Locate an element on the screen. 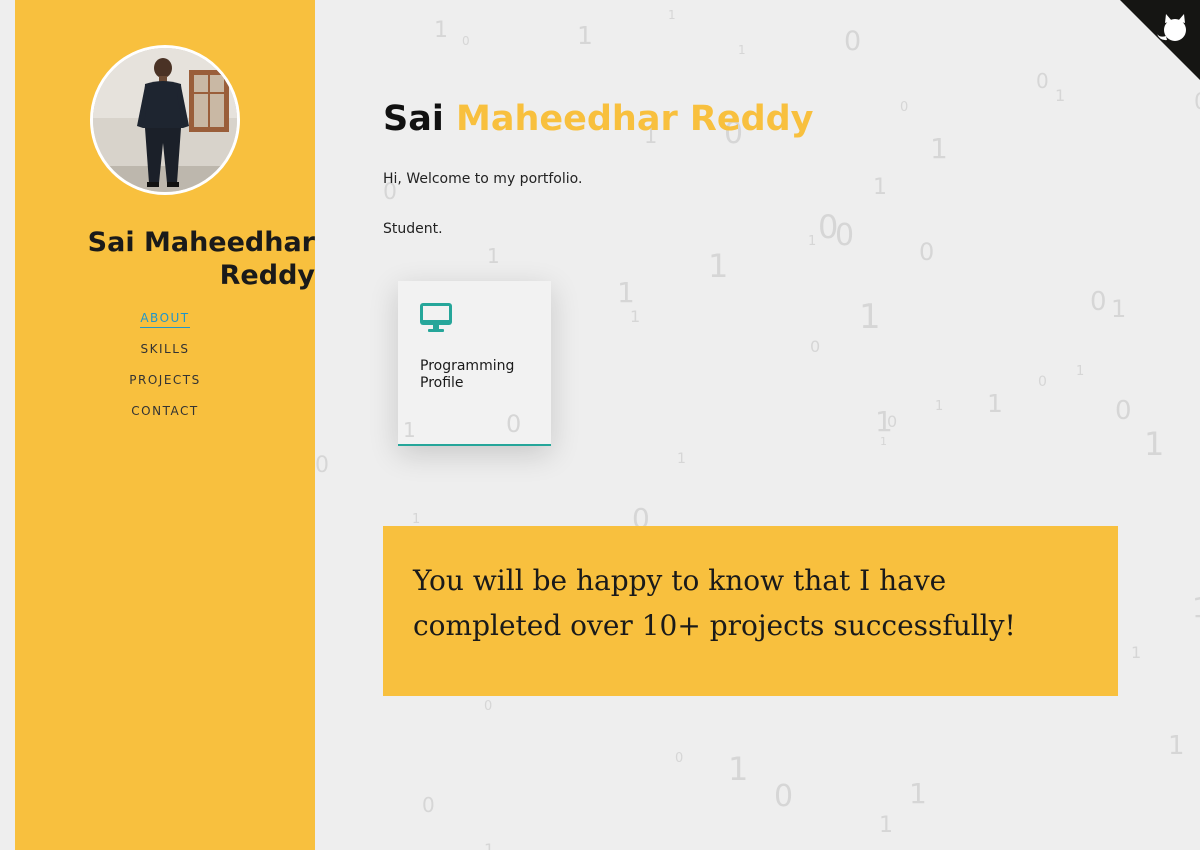 Image resolution: width=1200 pixels, height=850 pixels. sidebar-name: Sai Maheedhar Reddy is located at coordinates (201, 259).